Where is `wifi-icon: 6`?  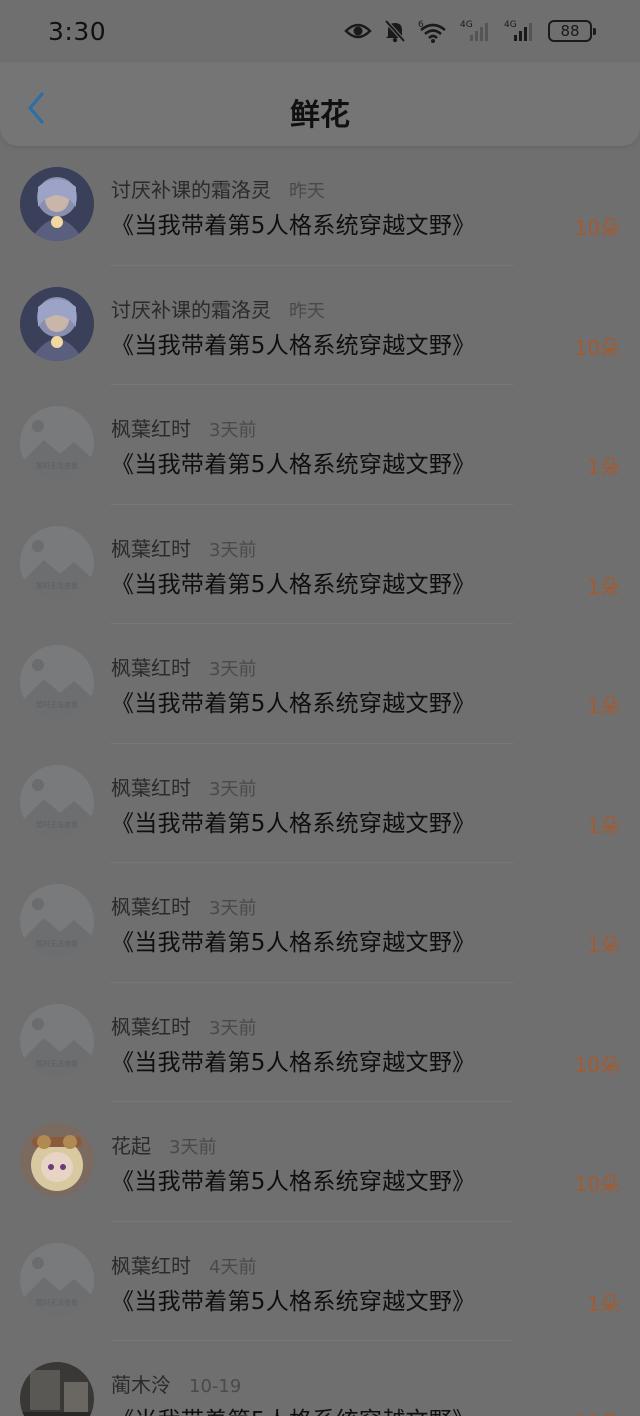 wifi-icon: 6 is located at coordinates (433, 31).